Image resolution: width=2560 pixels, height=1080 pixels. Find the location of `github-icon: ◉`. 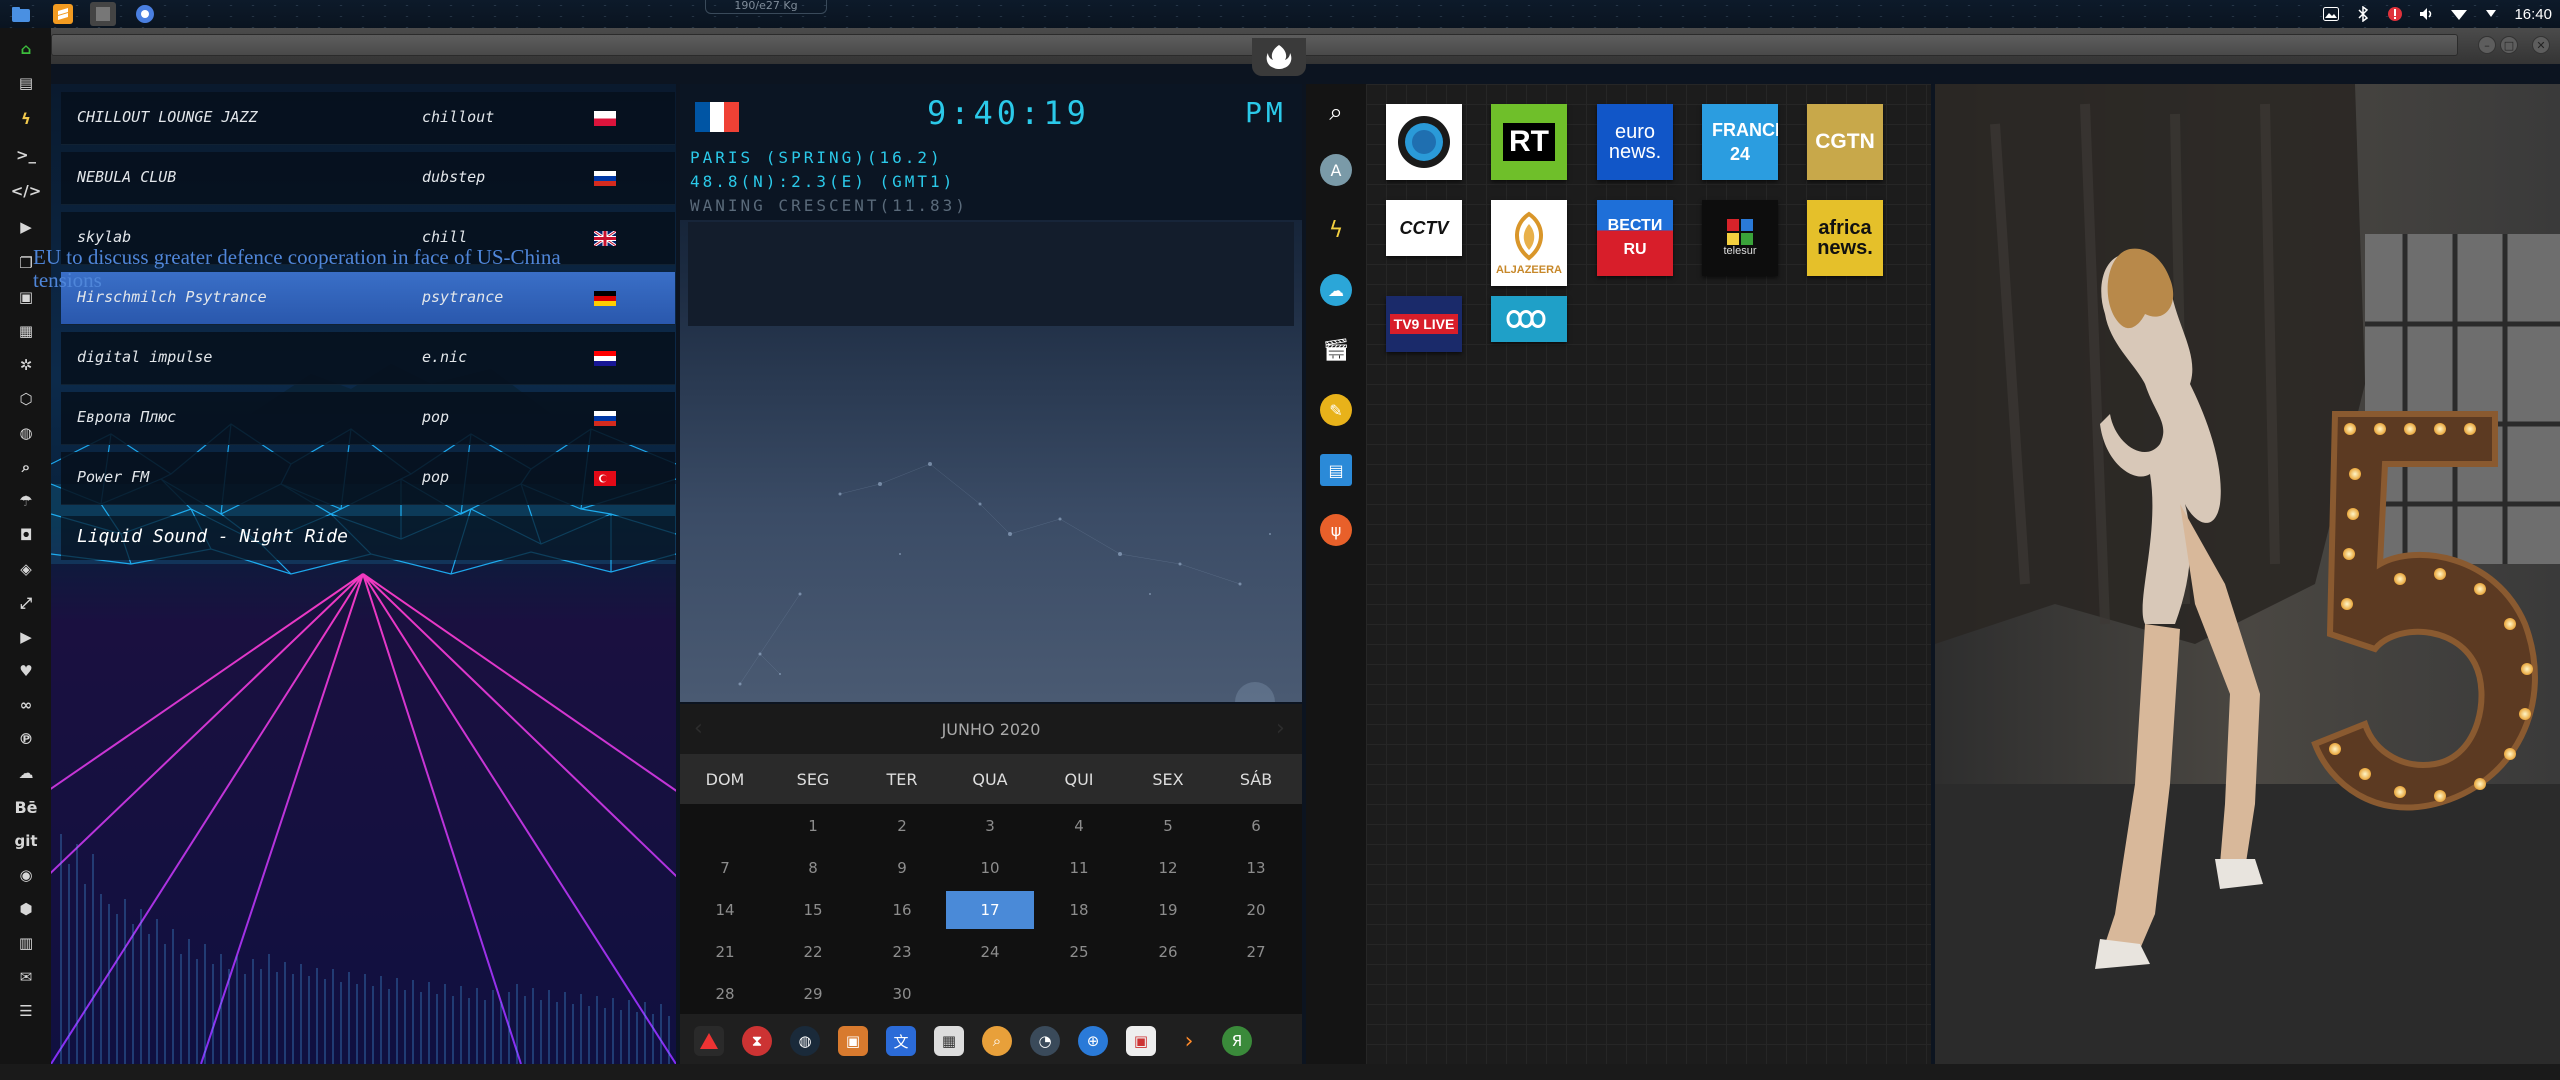

github-icon: ◉ is located at coordinates (26, 875).